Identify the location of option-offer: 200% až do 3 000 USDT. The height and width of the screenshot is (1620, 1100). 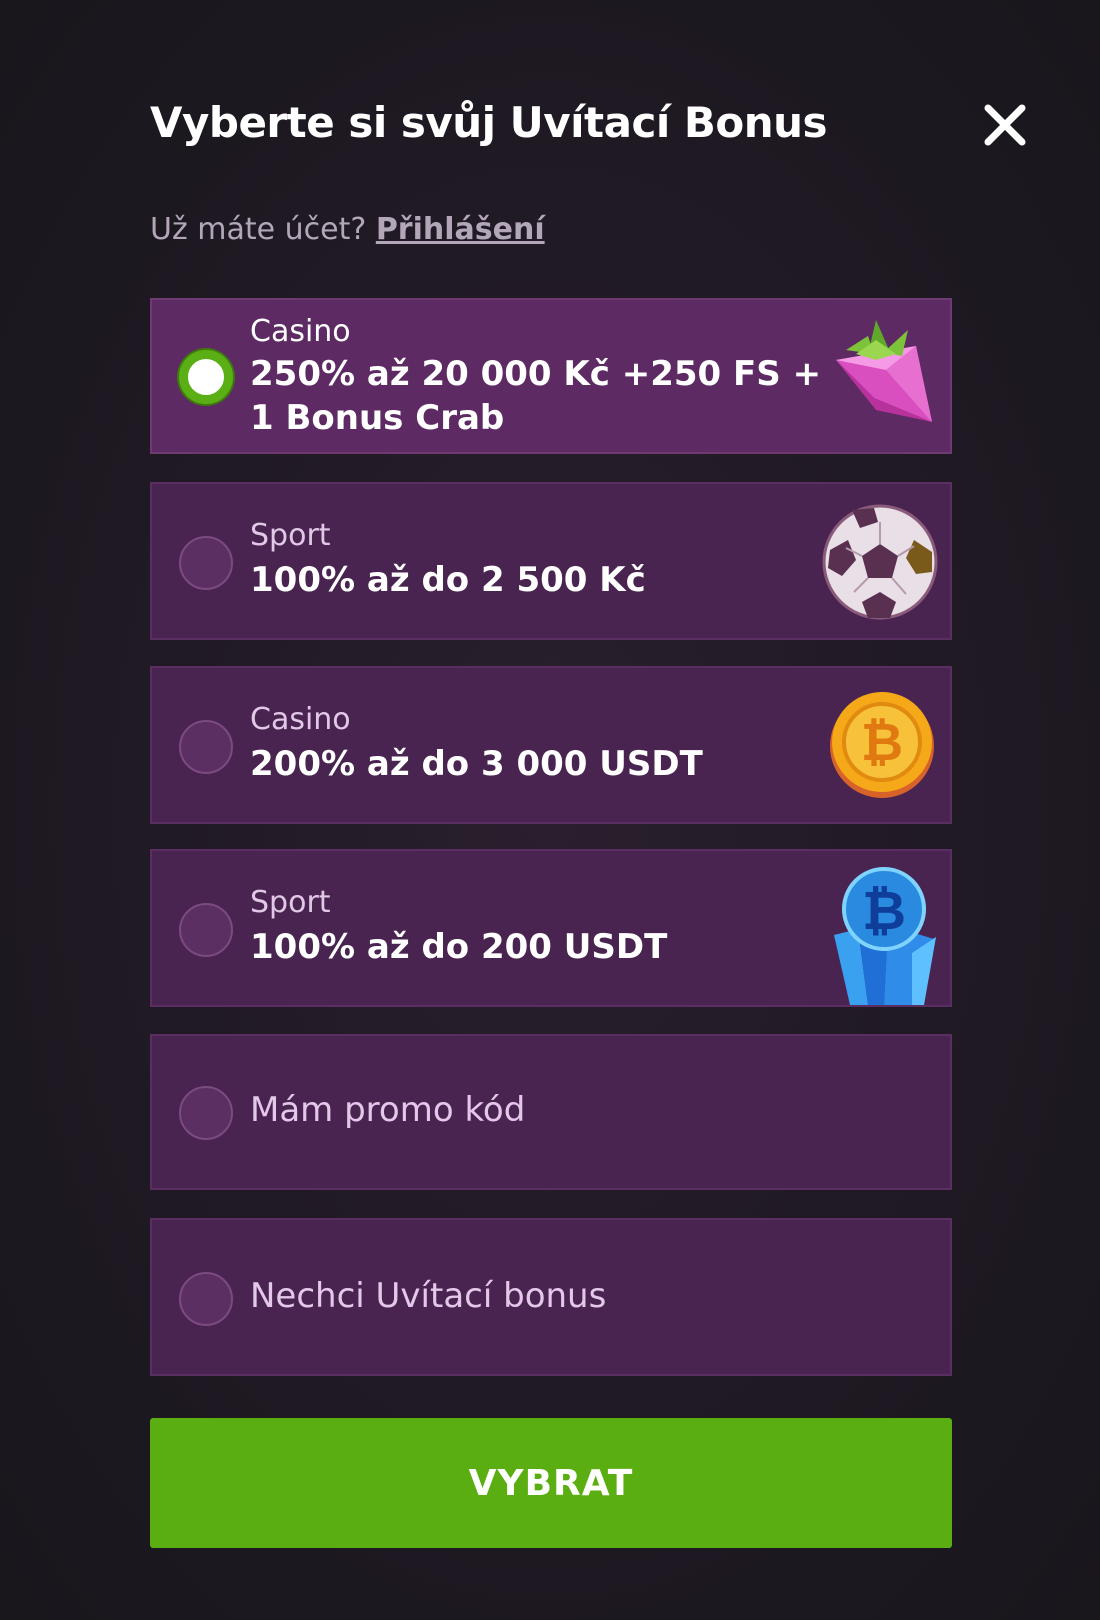
(476, 764).